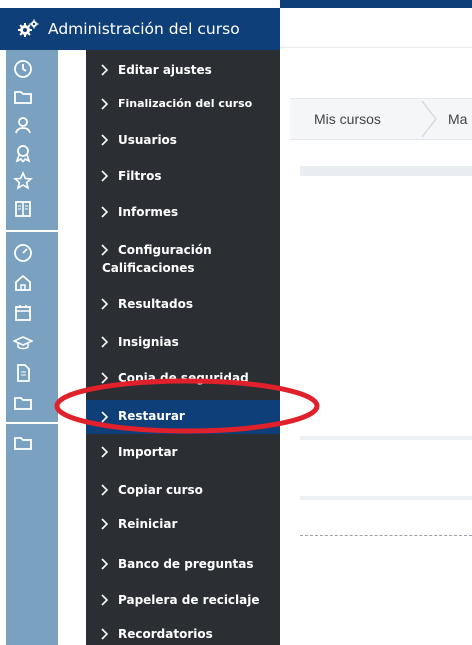 Image resolution: width=472 pixels, height=645 pixels. What do you see at coordinates (23, 181) in the screenshot?
I see `star-icon` at bounding box center [23, 181].